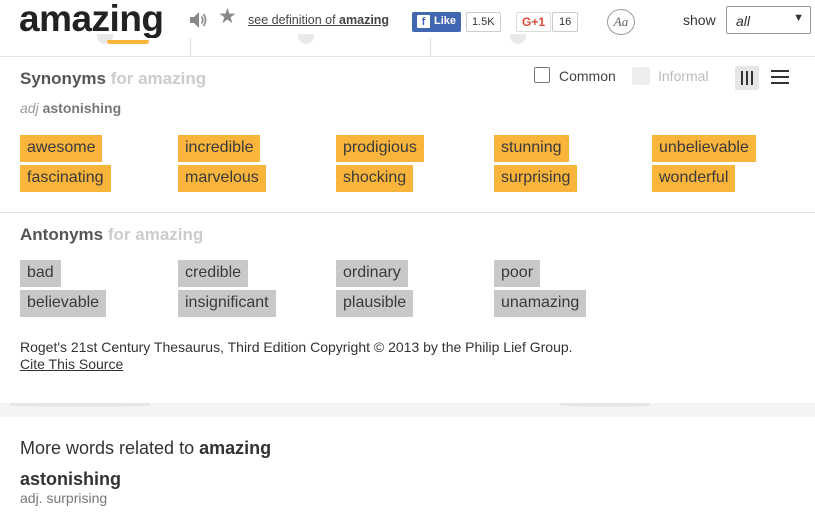  Describe the element at coordinates (82, 108) in the screenshot. I see `sense-word: astonishing` at that location.